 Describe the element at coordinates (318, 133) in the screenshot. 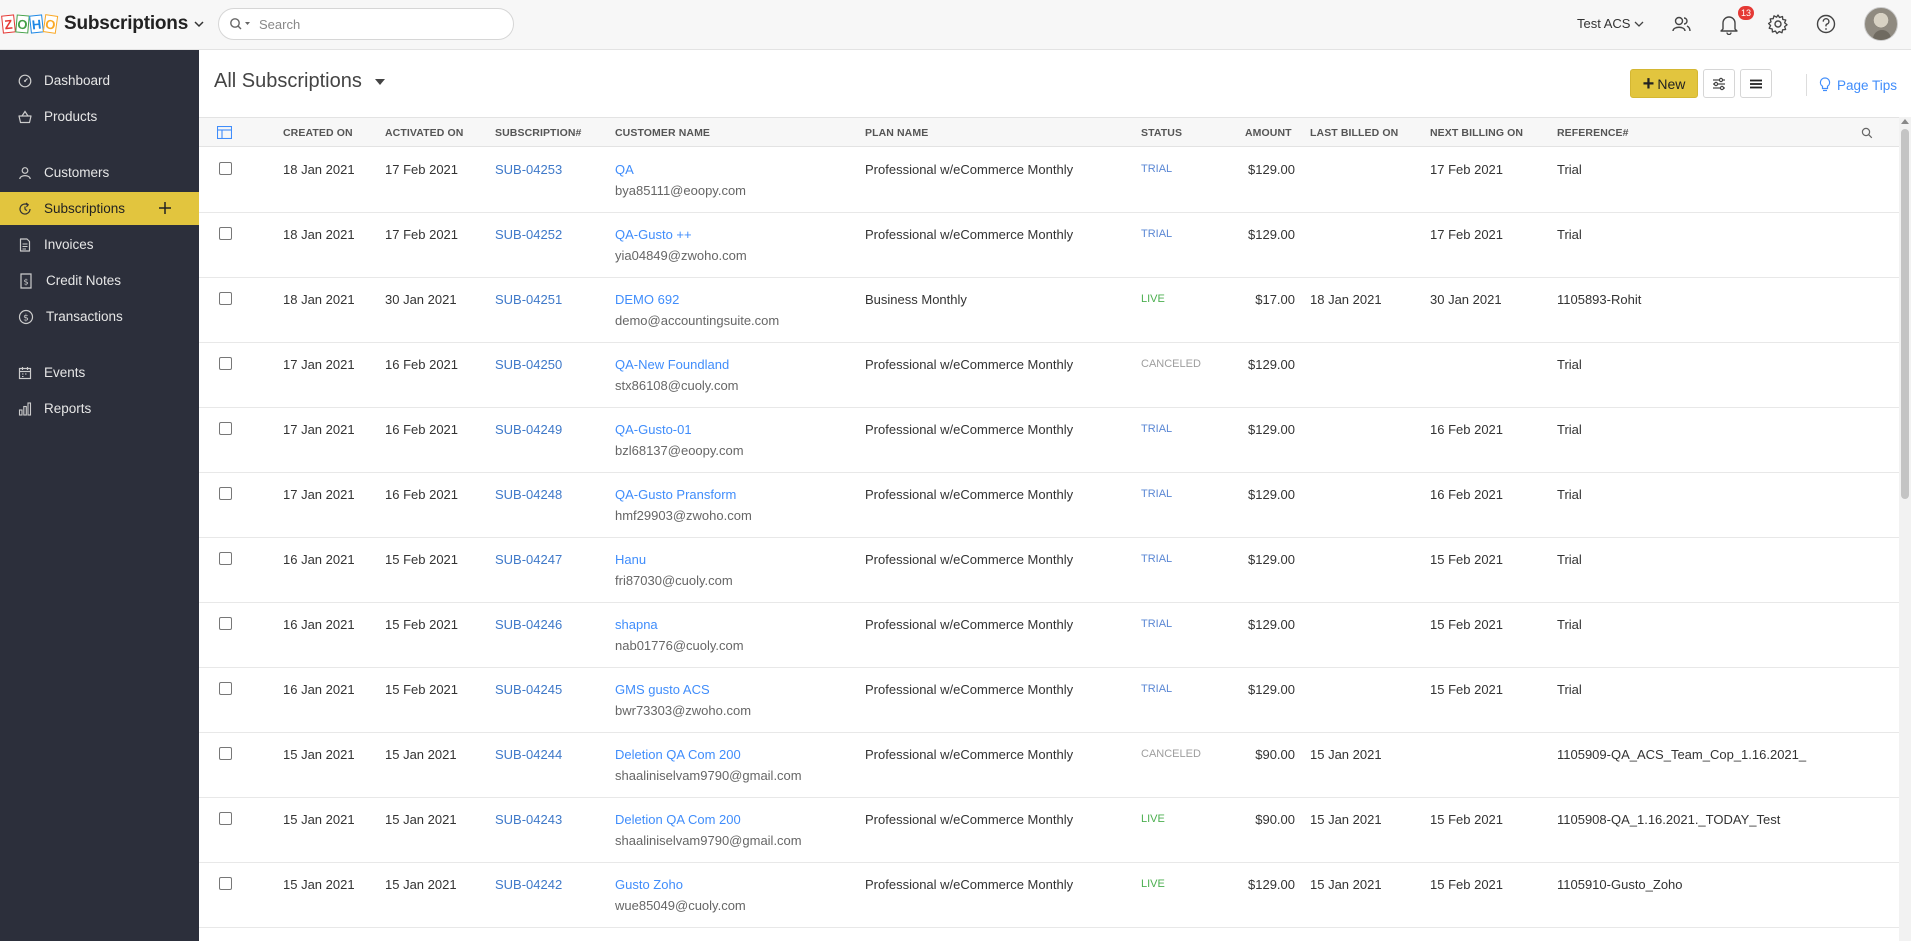

I see `column-created-on: CREATED ON` at that location.